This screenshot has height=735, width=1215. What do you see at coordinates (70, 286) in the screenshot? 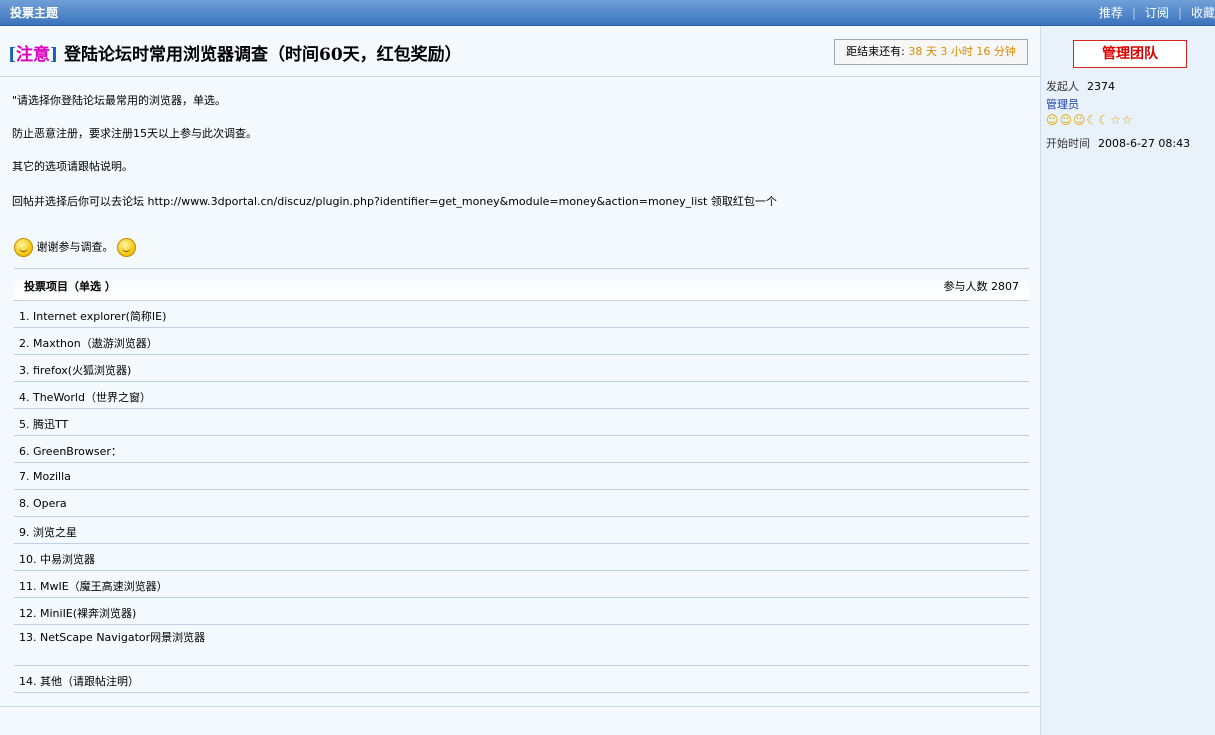
I see `poll-header-label: 投票项目（单选 ）` at bounding box center [70, 286].